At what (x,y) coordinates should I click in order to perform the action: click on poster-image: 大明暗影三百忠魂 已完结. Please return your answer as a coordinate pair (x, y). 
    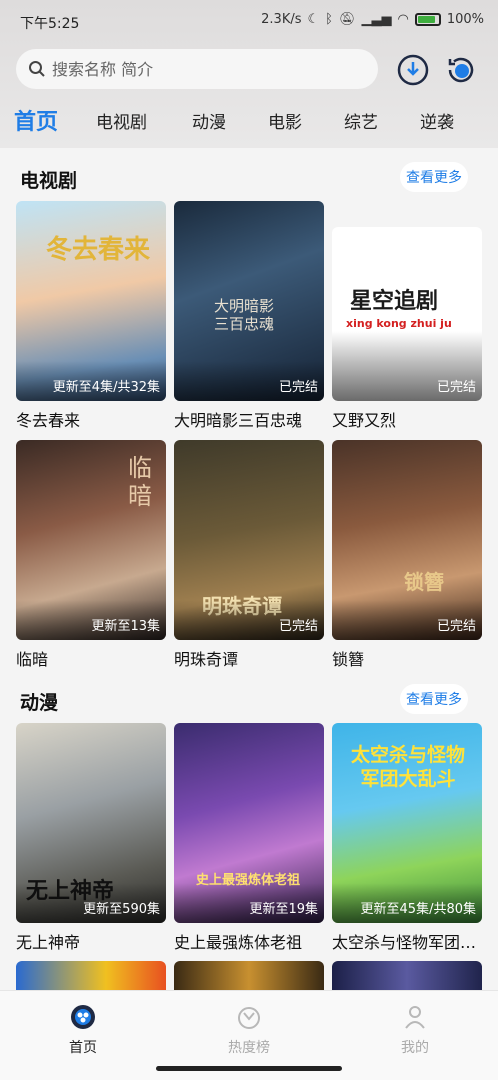
    Looking at the image, I should click on (249, 301).